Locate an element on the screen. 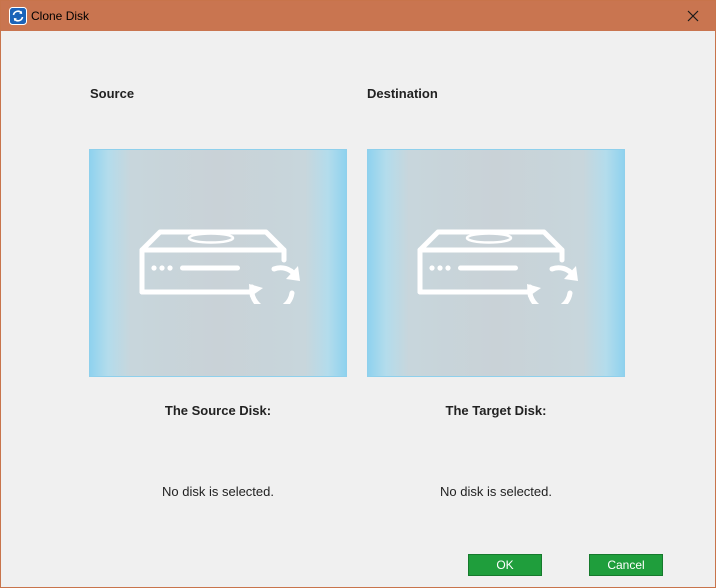  window-title: Clone Disk is located at coordinates (60, 16).